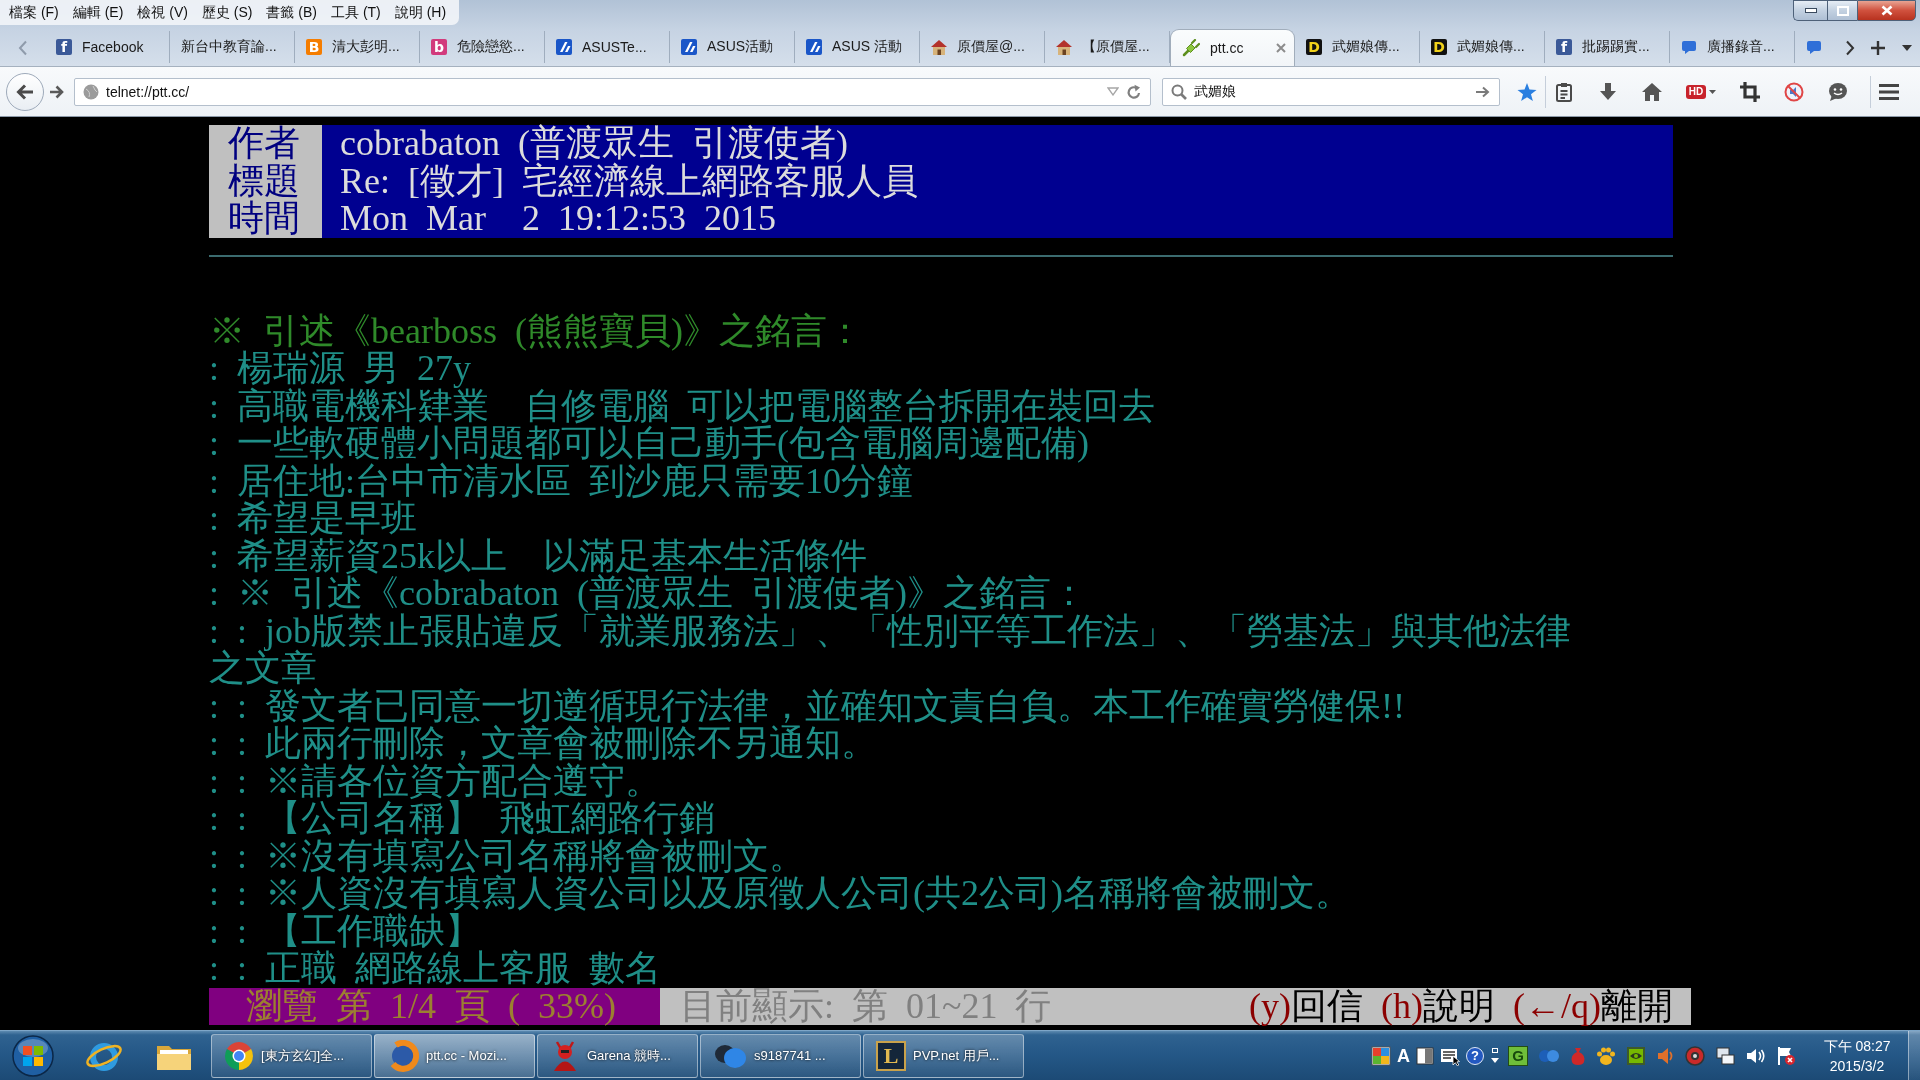 This screenshot has height=1080, width=1920. I want to click on article-line: : ※ 引述《cobrabaton (普渡眾生 引渡使者)》之銘言：, so click(648, 594).